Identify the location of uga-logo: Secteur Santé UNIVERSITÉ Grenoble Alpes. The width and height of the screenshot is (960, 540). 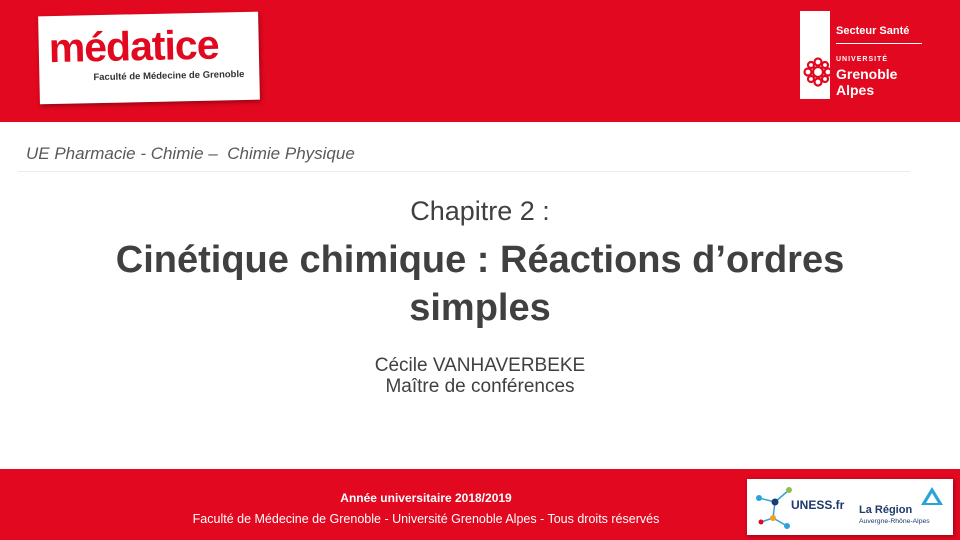
(863, 55).